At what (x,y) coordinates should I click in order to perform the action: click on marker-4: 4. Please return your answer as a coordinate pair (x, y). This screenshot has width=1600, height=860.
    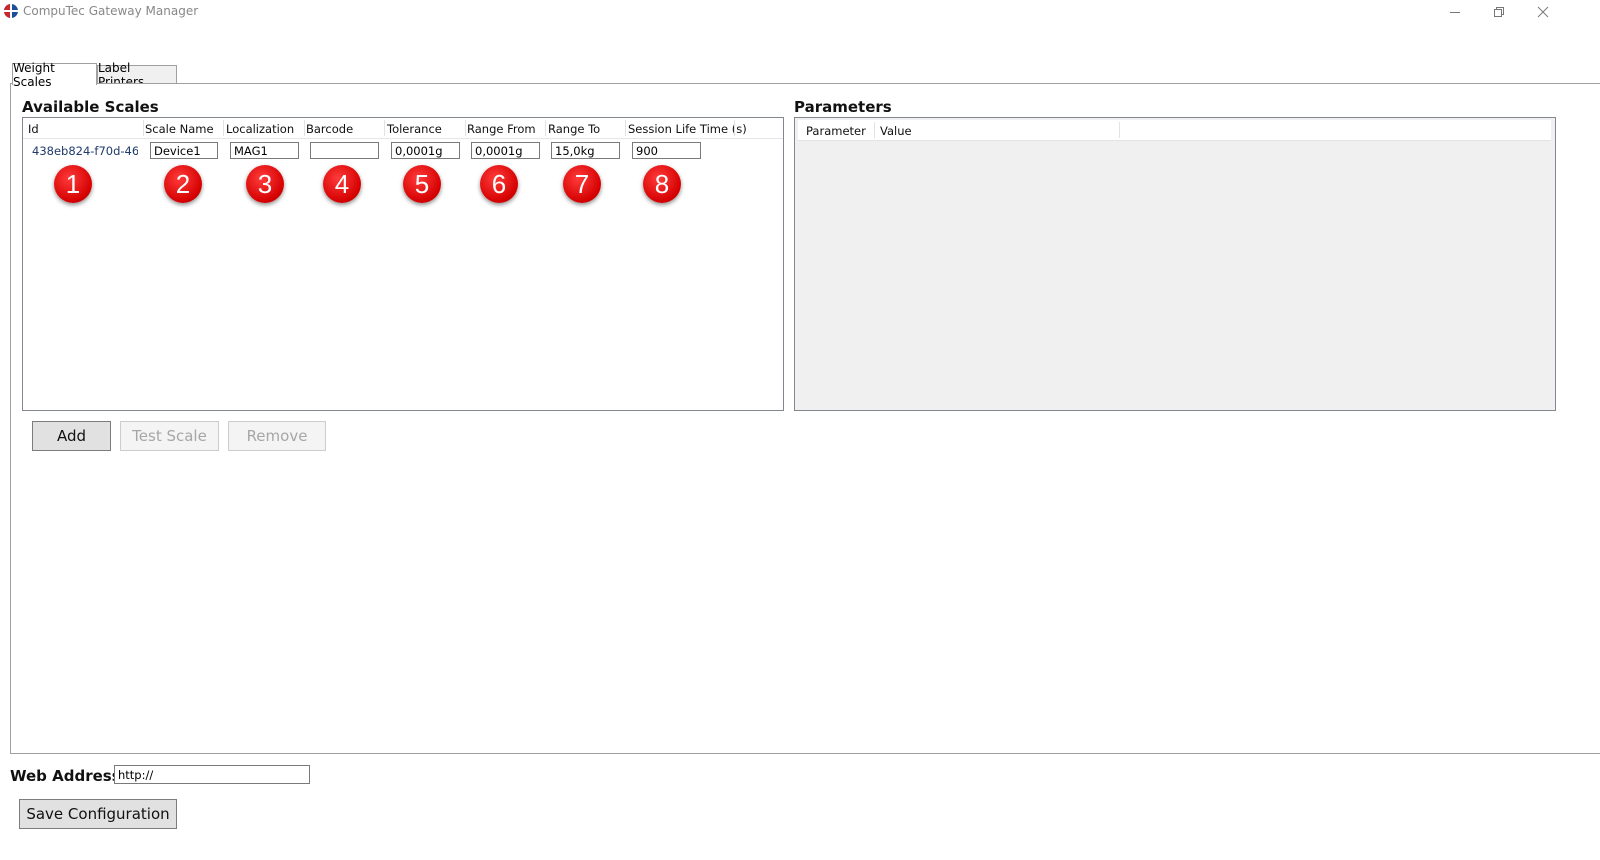
    Looking at the image, I should click on (342, 184).